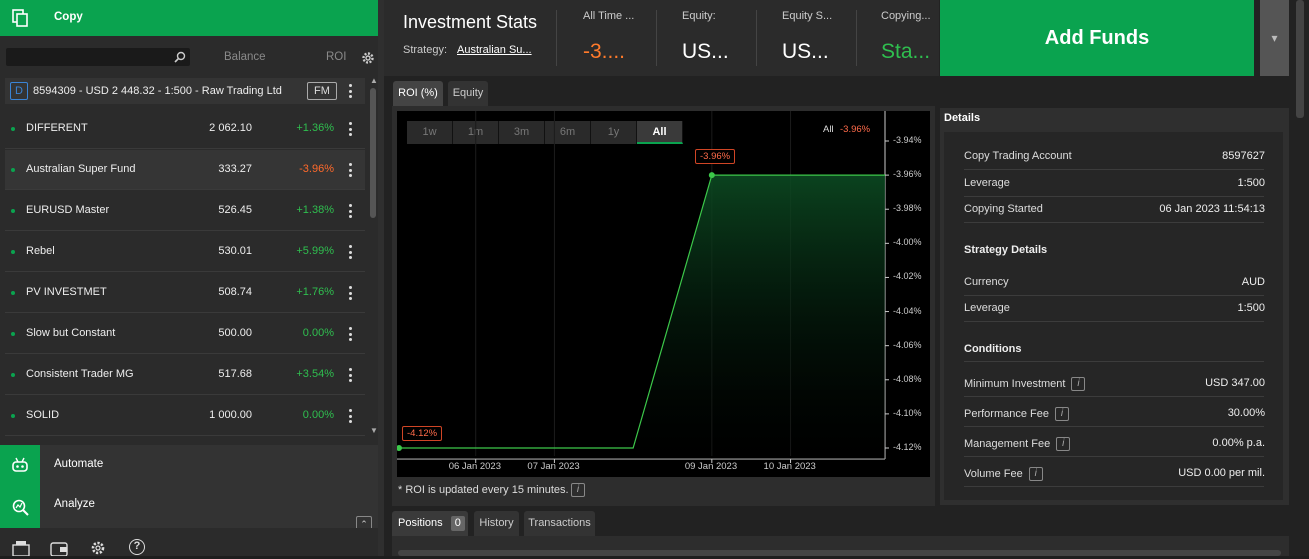  Describe the element at coordinates (381, 278) in the screenshot. I see `splitter` at that location.